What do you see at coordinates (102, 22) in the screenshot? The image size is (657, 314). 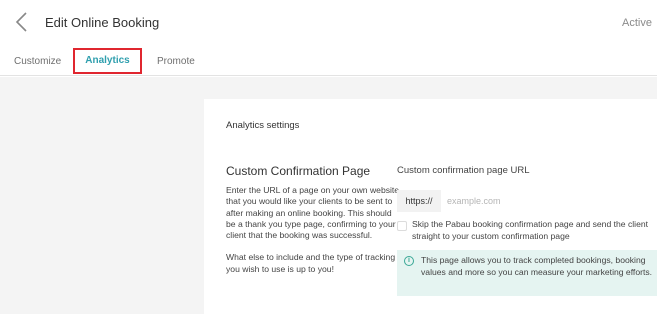 I see `page-title: Edit Online Booking` at bounding box center [102, 22].